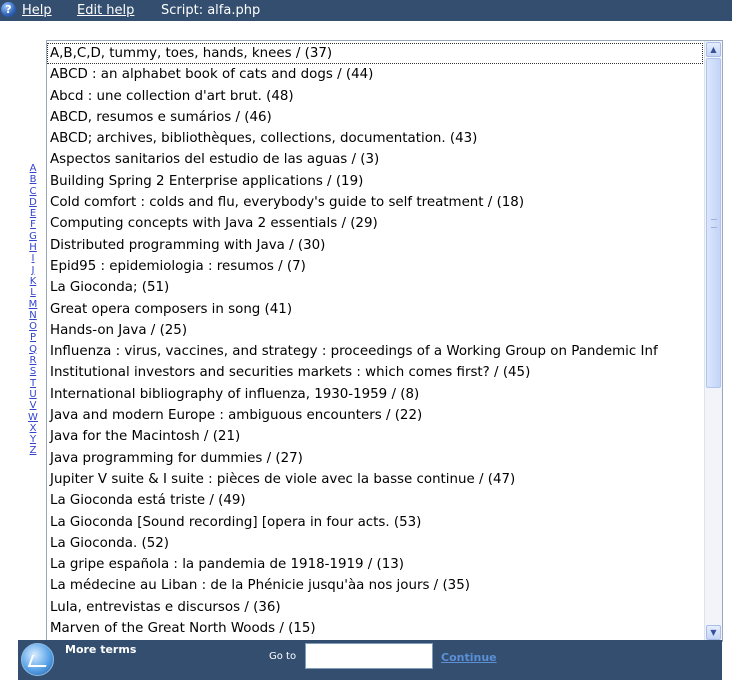 Image resolution: width=732 pixels, height=683 pixels. What do you see at coordinates (37, 10) in the screenshot?
I see `help-link: Help` at bounding box center [37, 10].